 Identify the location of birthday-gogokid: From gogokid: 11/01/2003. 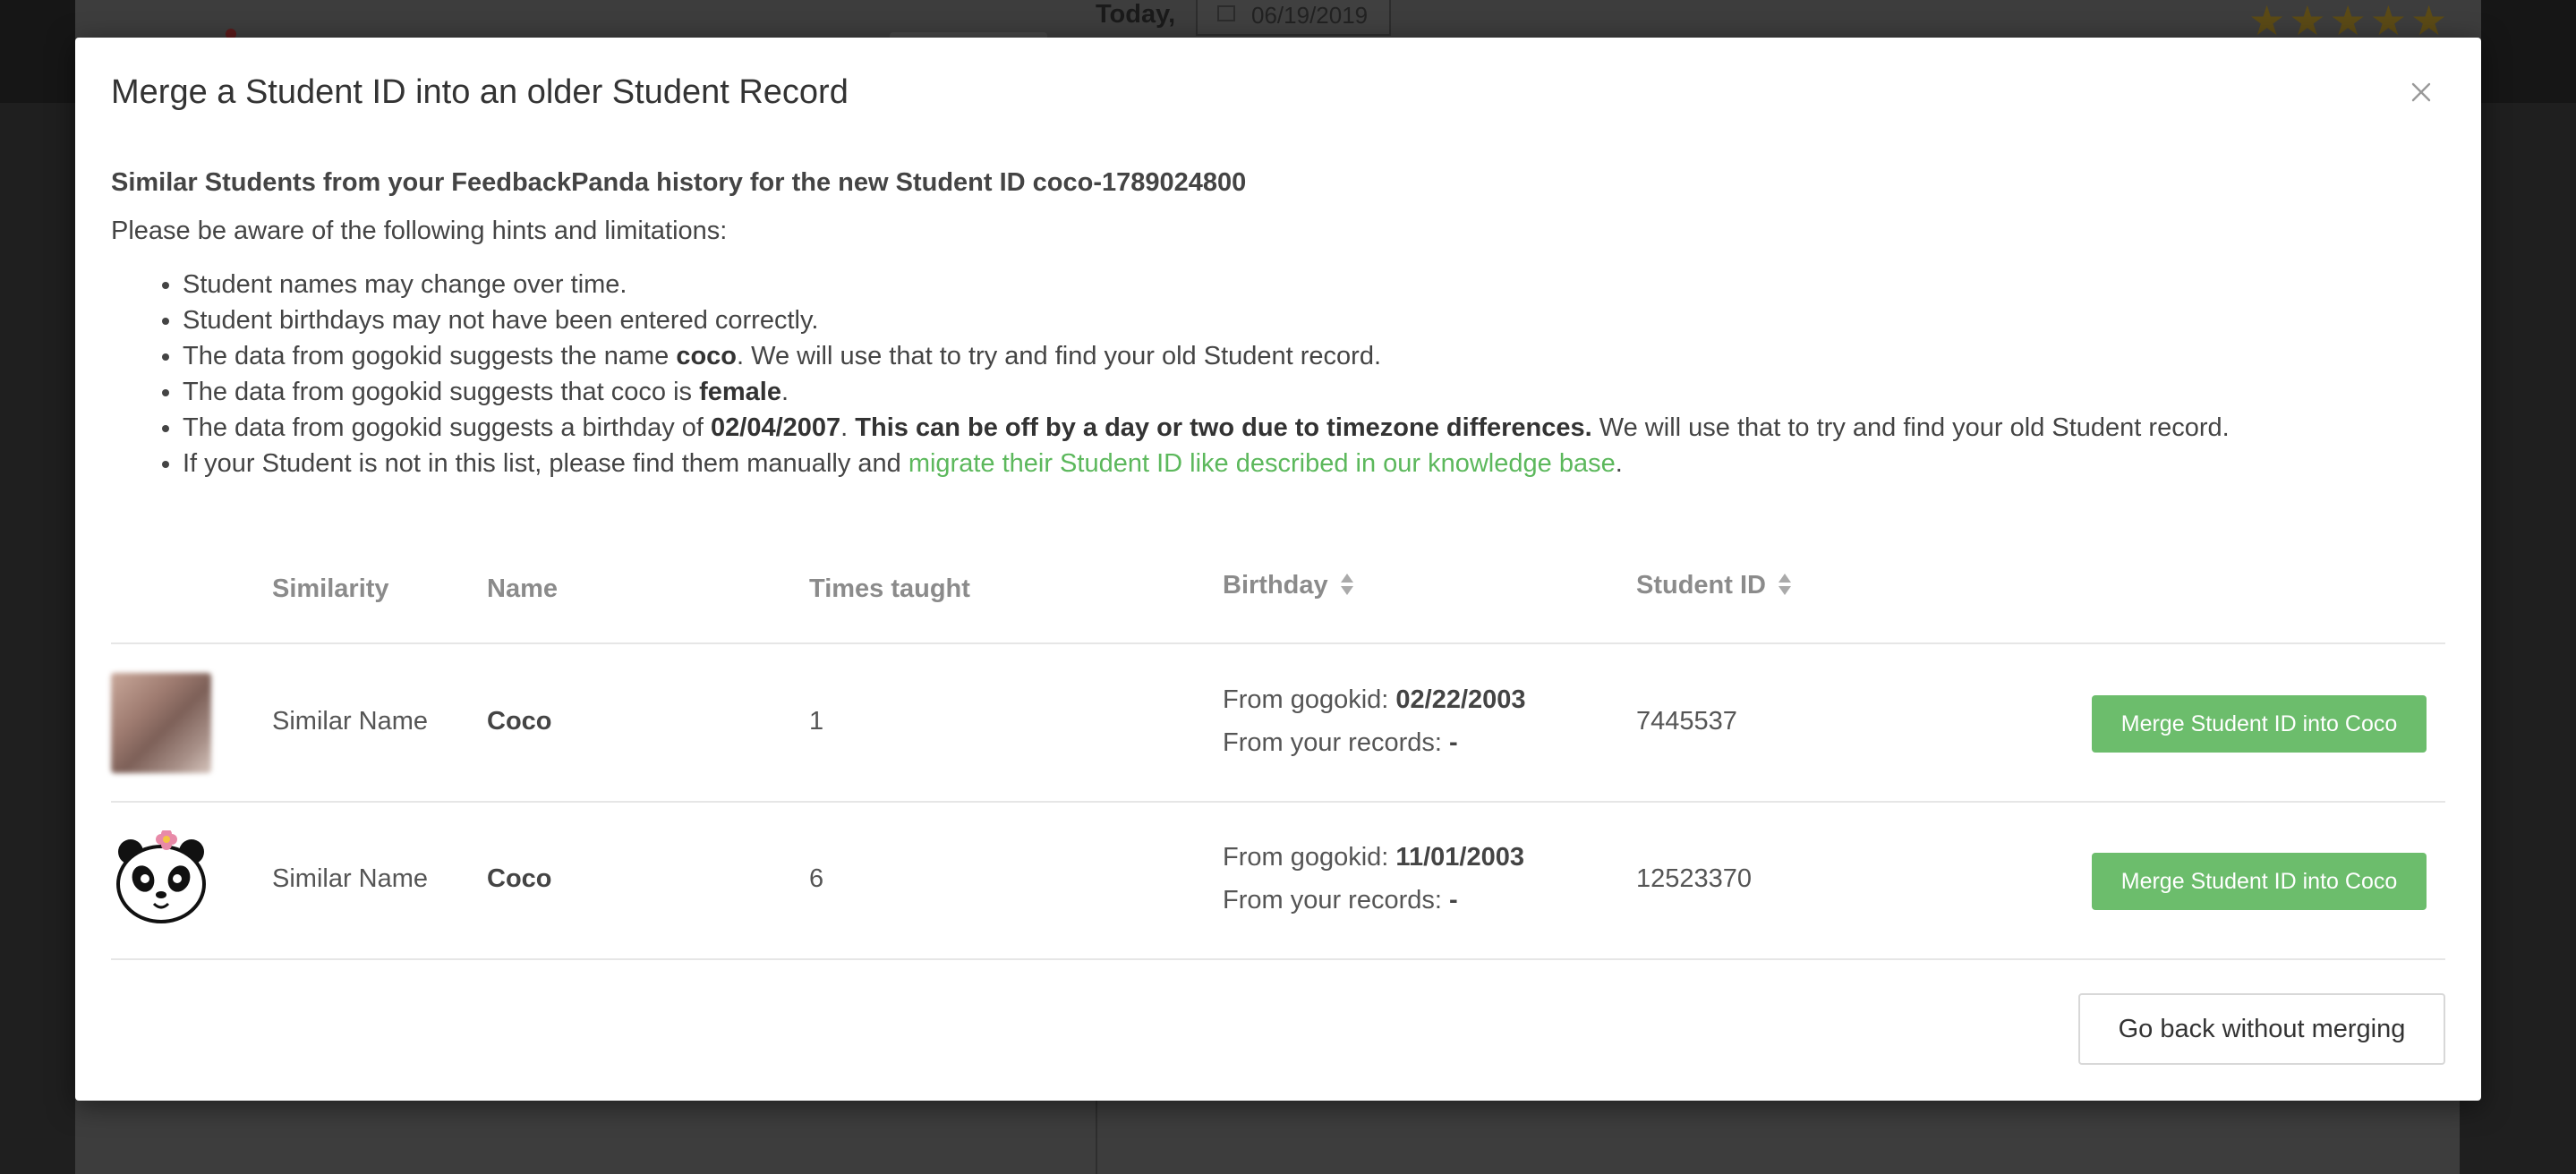
(1373, 857).